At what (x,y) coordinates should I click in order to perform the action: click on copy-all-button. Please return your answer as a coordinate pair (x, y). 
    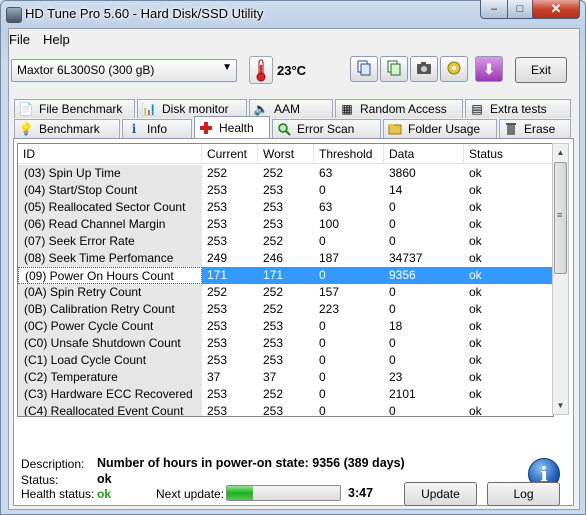
    Looking at the image, I should click on (394, 69).